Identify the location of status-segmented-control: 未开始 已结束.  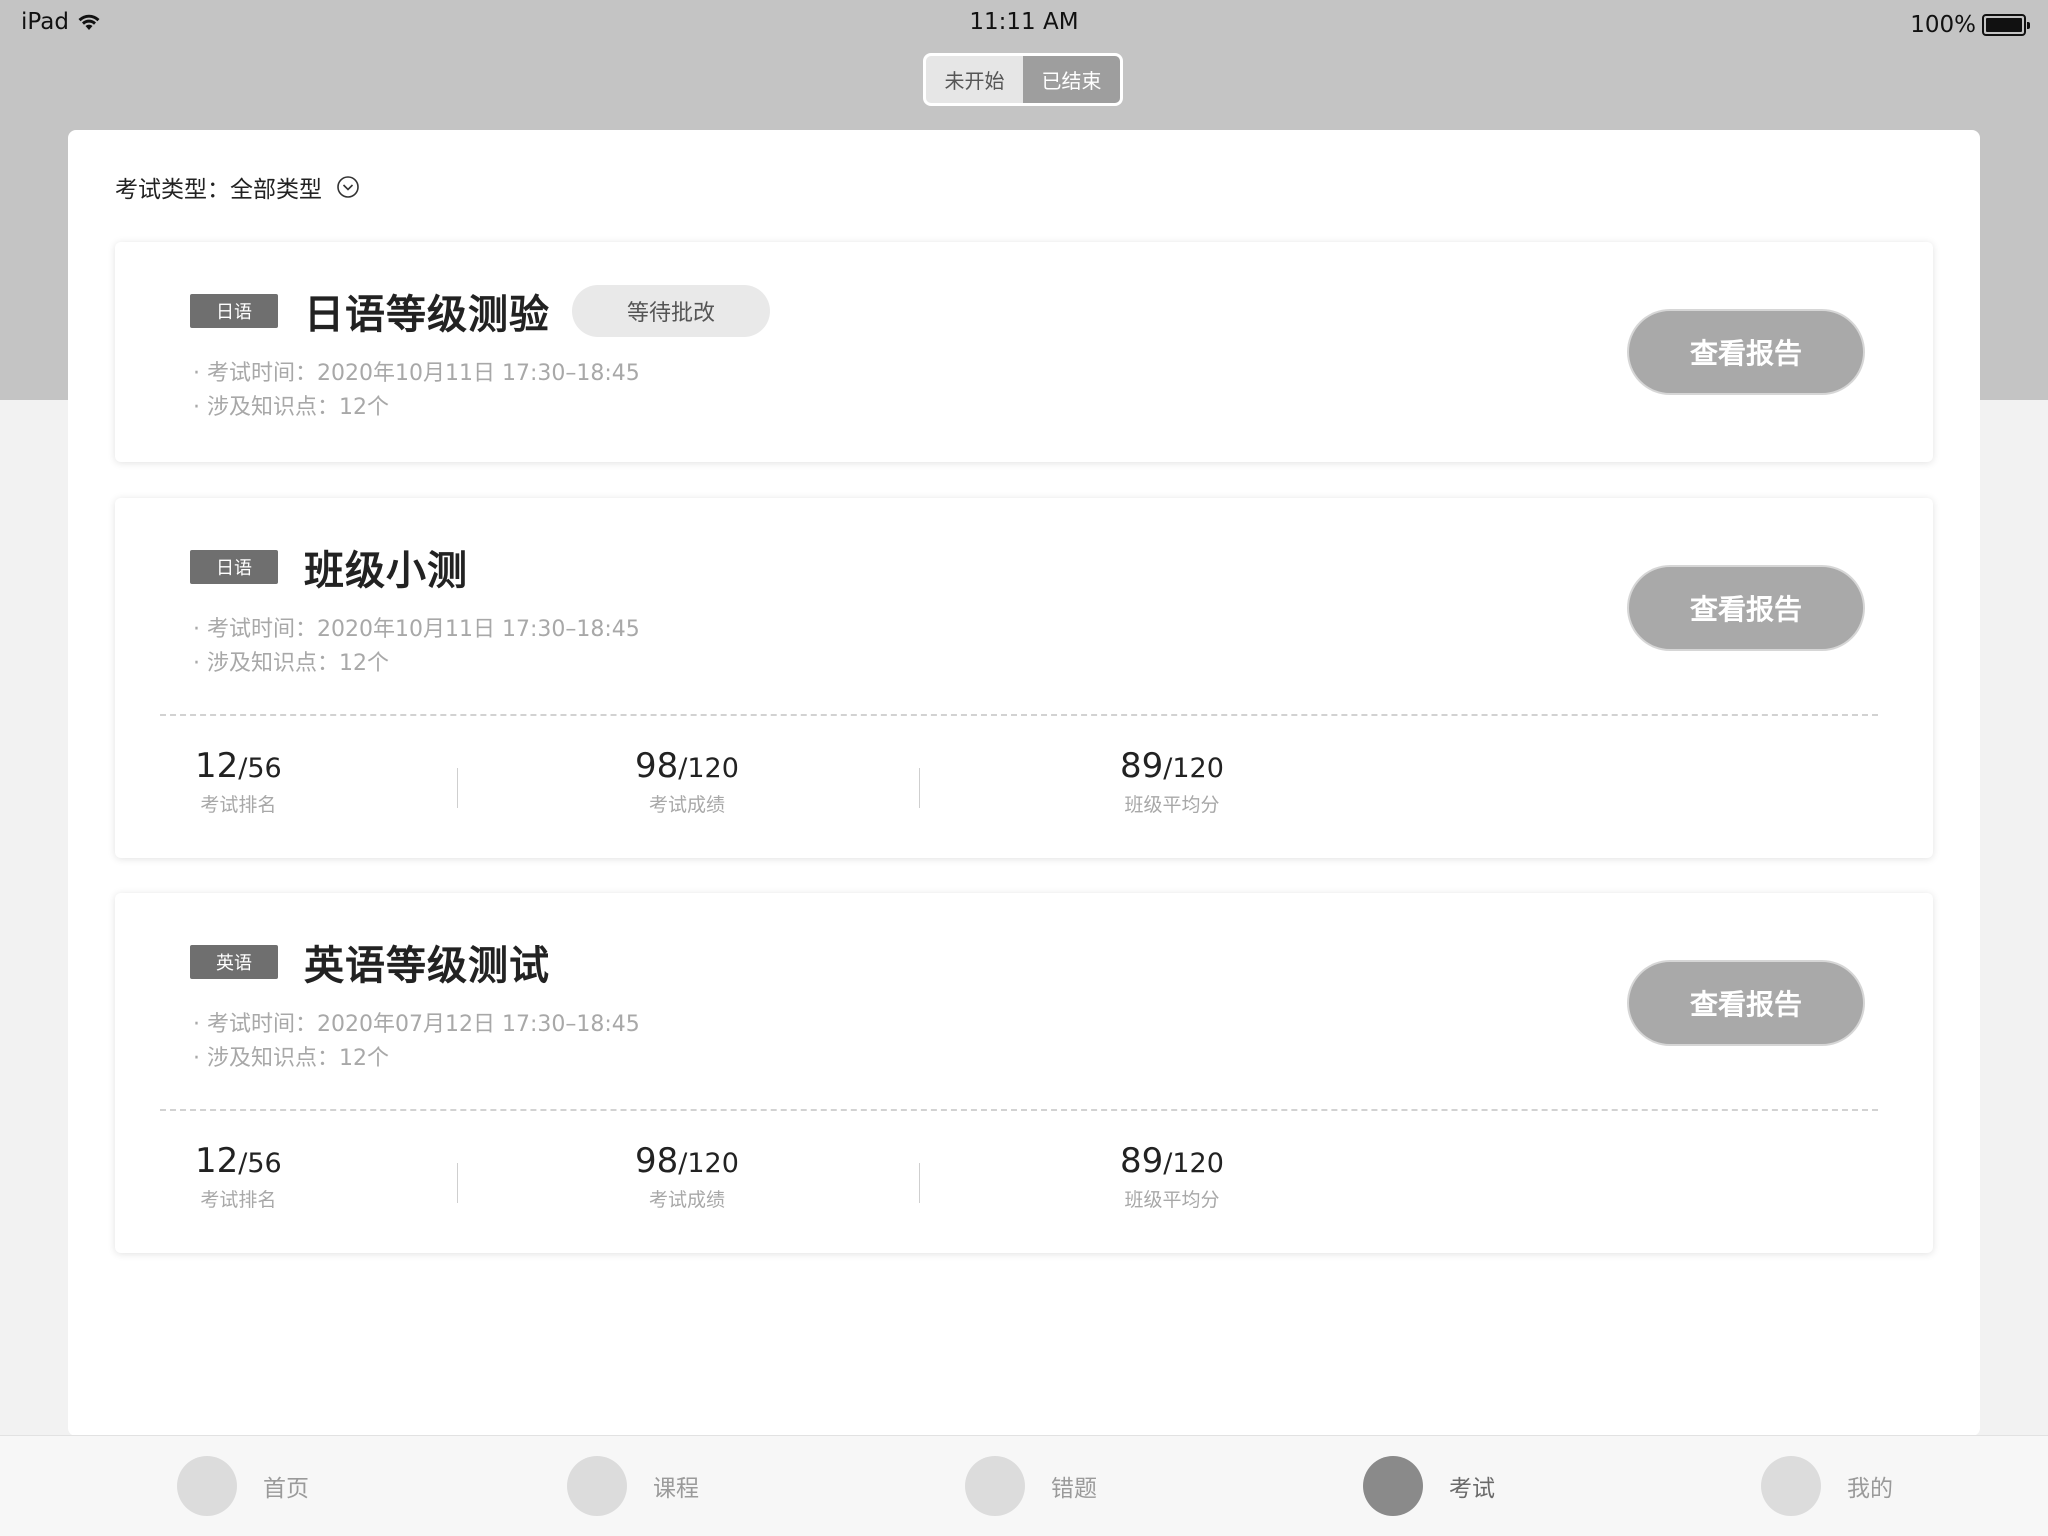
(1023, 79).